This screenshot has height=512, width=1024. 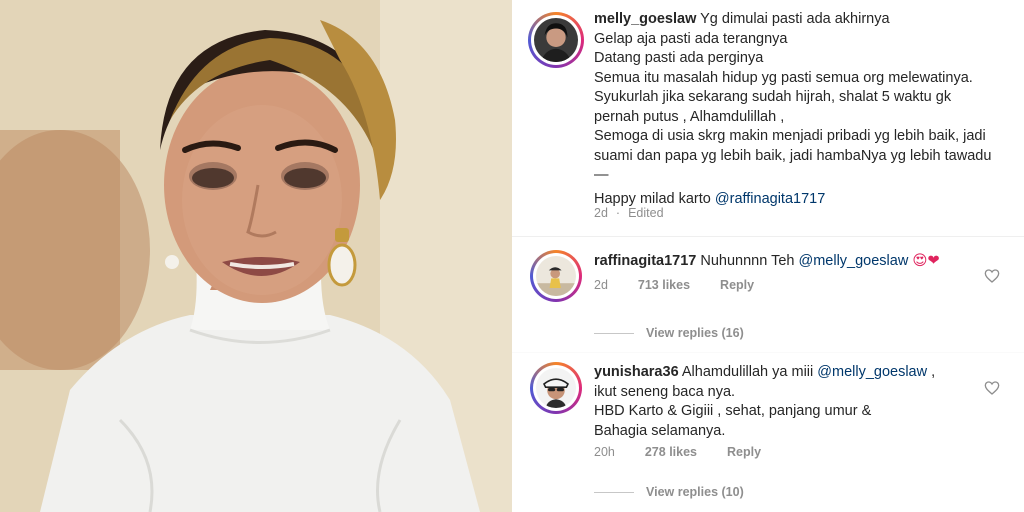 What do you see at coordinates (646, 213) in the screenshot?
I see `post-edited-label: Edited` at bounding box center [646, 213].